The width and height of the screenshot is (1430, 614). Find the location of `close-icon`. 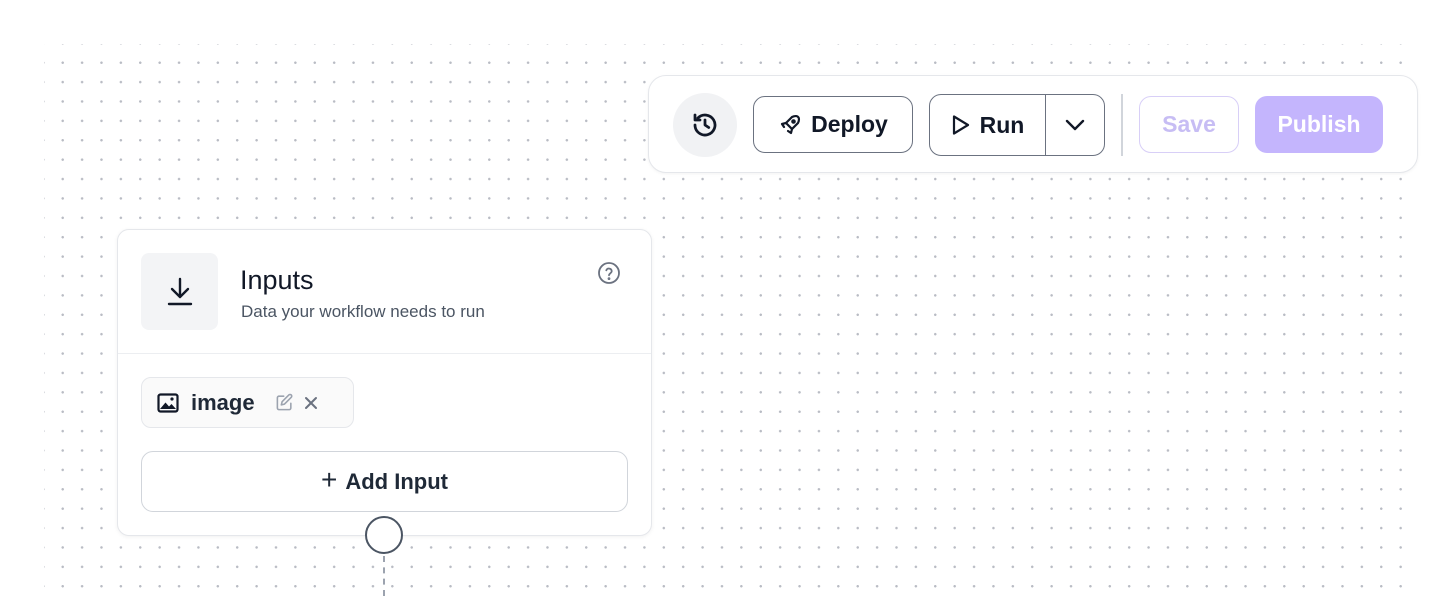

close-icon is located at coordinates (310, 402).